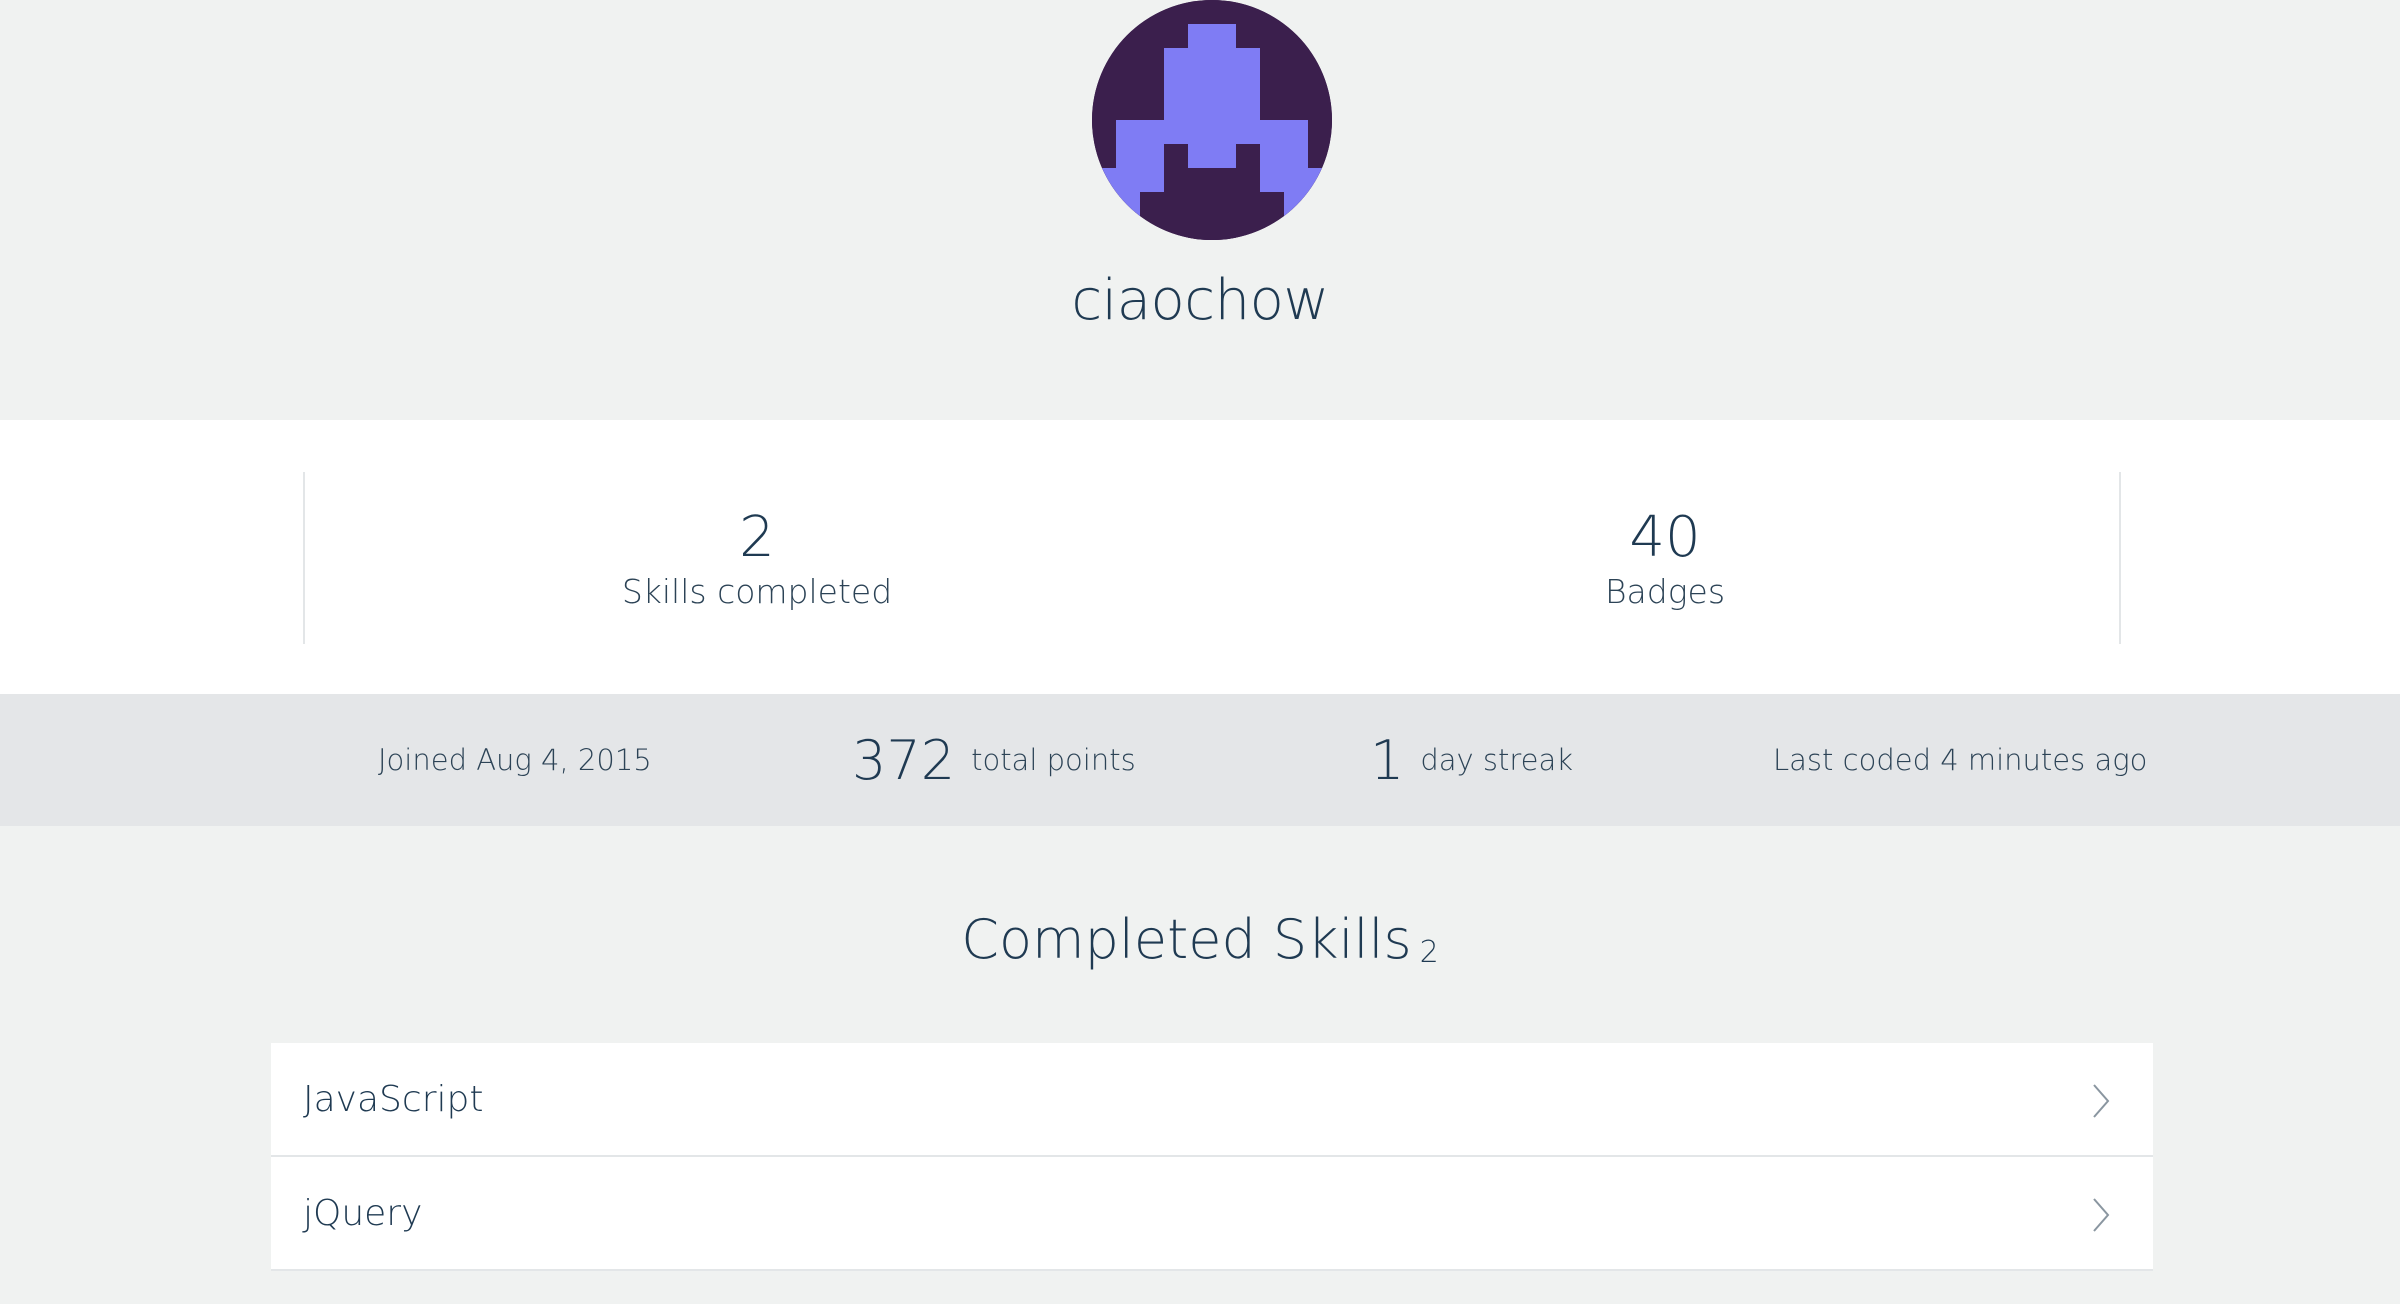 This screenshot has height=1304, width=2400. I want to click on skill-name: jQuery, so click(363, 1213).